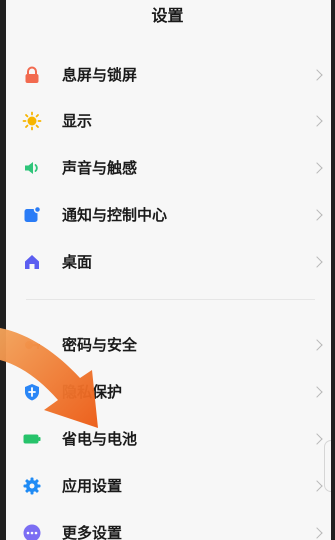 Image resolution: width=335 pixels, height=540 pixels. I want to click on settings-item-more: 更多设置, so click(168, 525).